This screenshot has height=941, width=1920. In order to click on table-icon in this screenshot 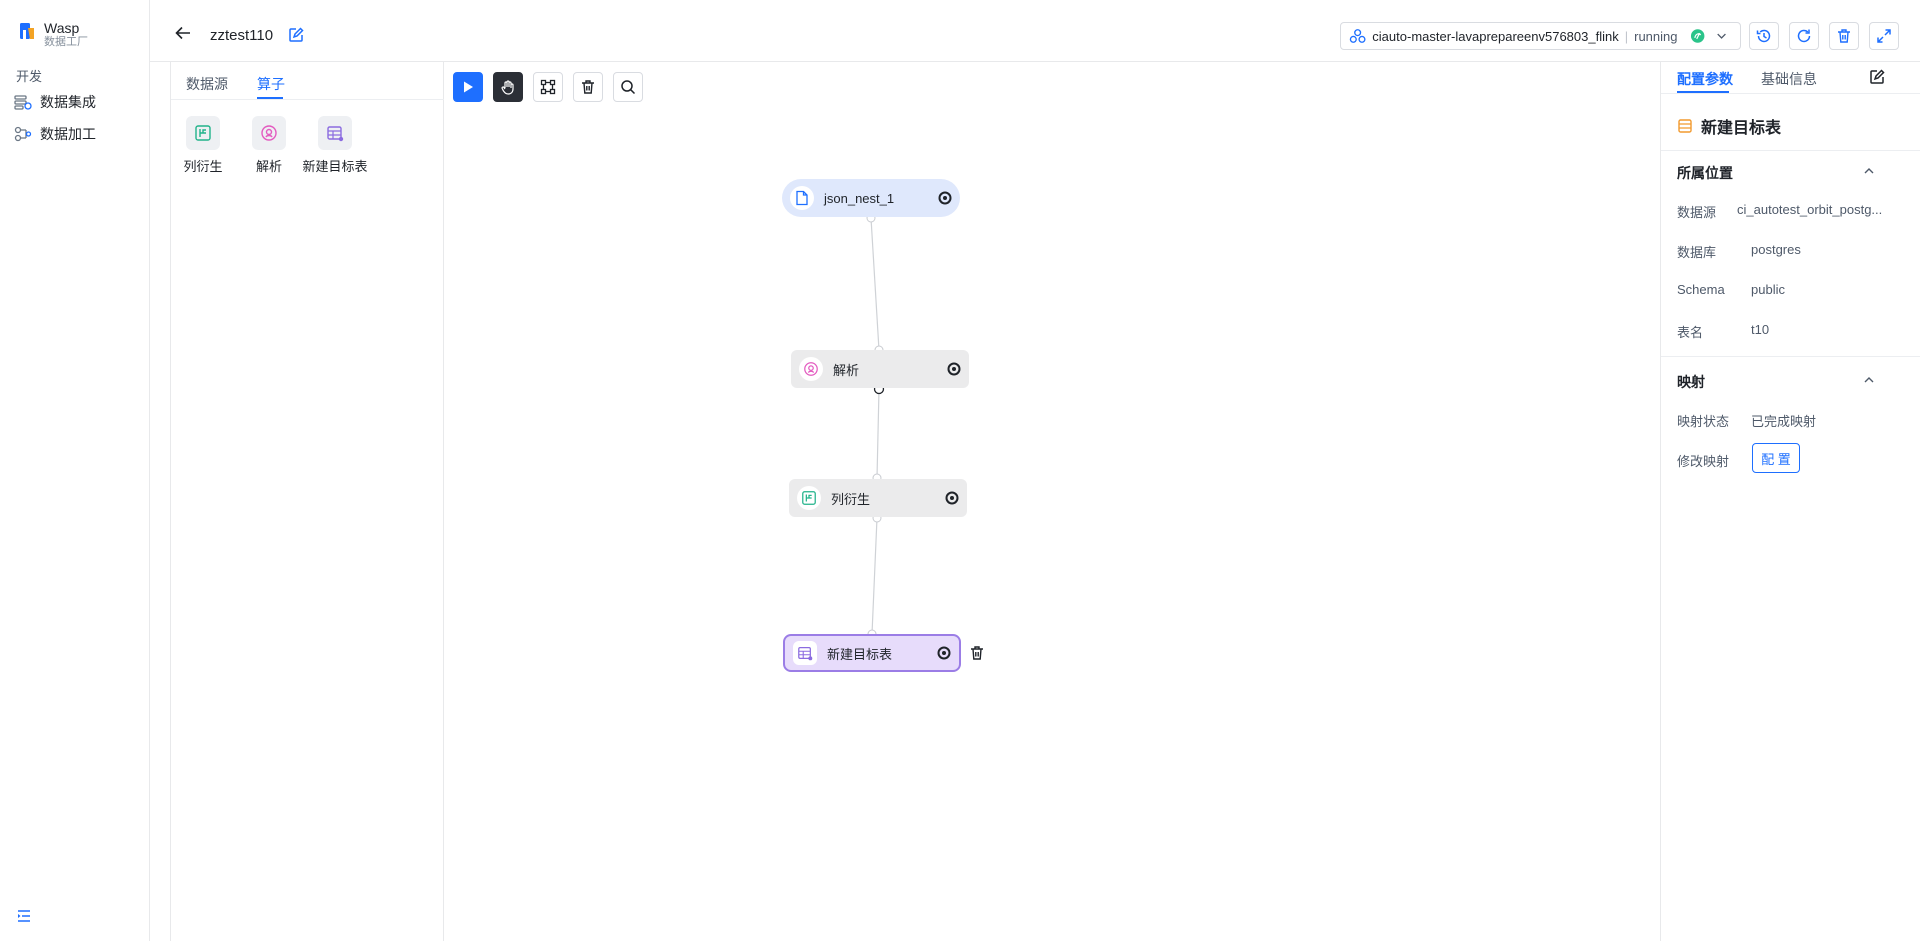, I will do `click(1685, 126)`.